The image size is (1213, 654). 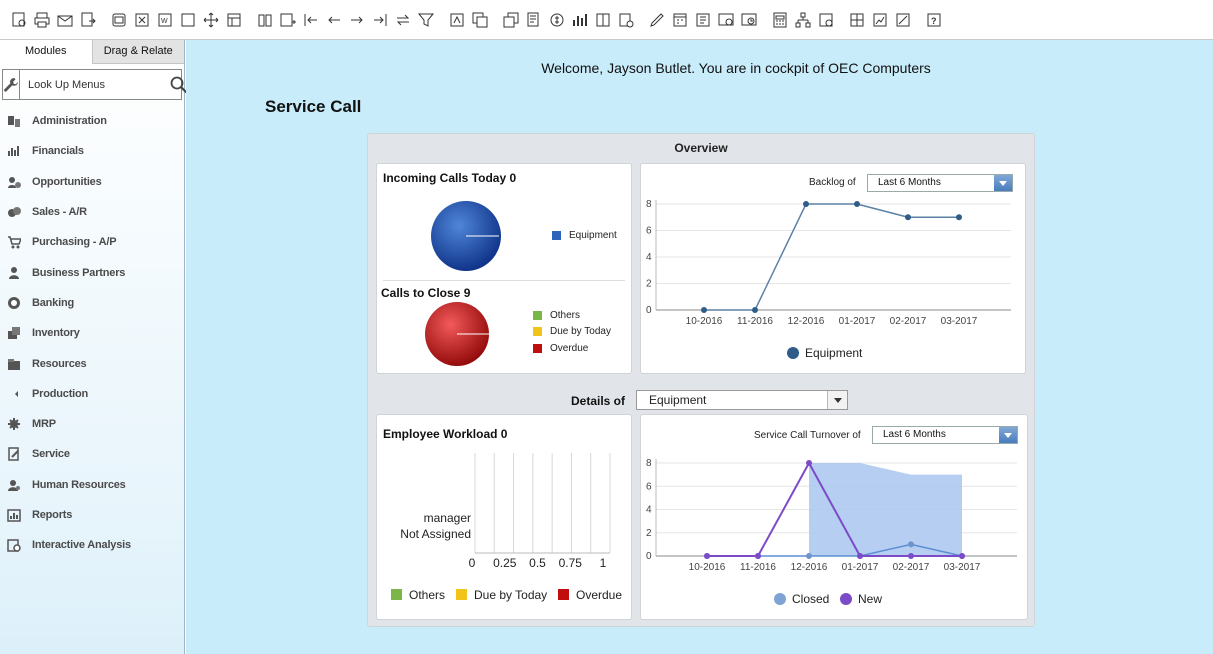 What do you see at coordinates (74, 242) in the screenshot?
I see `sidebar-item-label: Purchasing - A/P` at bounding box center [74, 242].